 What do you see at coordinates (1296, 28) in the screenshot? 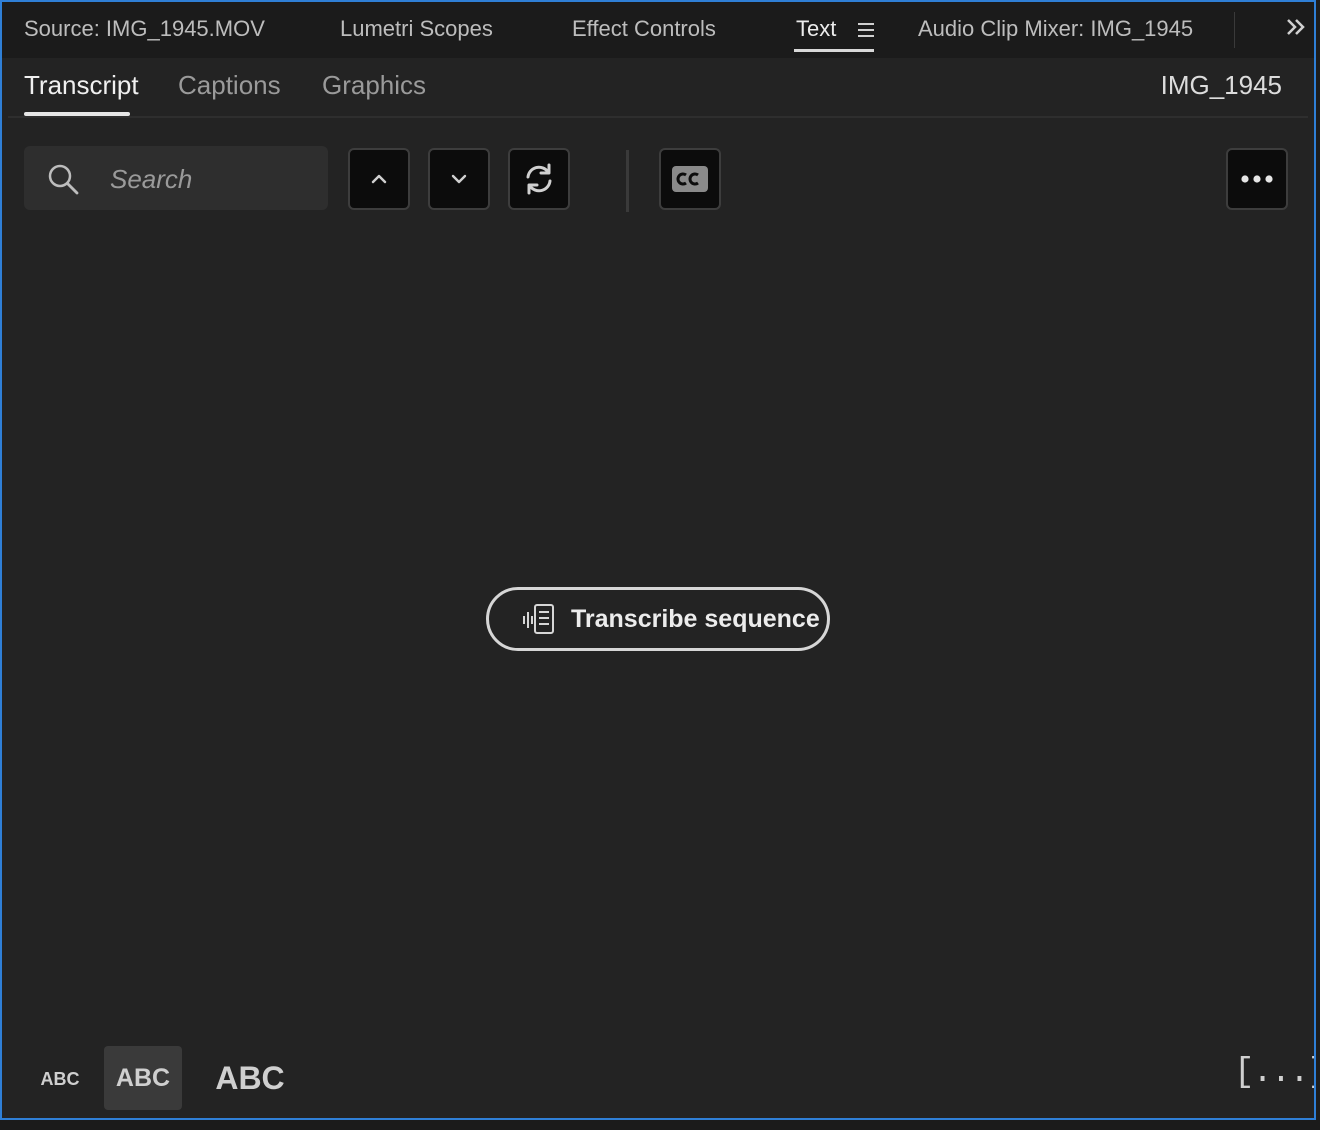
I see `double-chevron-right-icon` at bounding box center [1296, 28].